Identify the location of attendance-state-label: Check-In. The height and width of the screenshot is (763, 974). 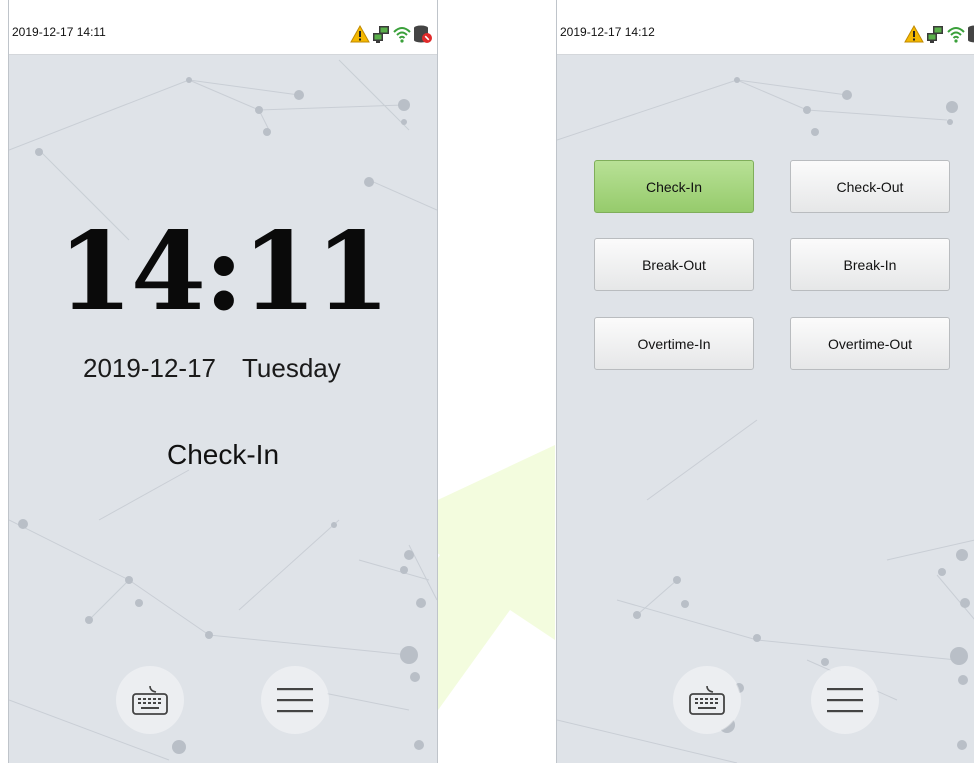
(223, 455).